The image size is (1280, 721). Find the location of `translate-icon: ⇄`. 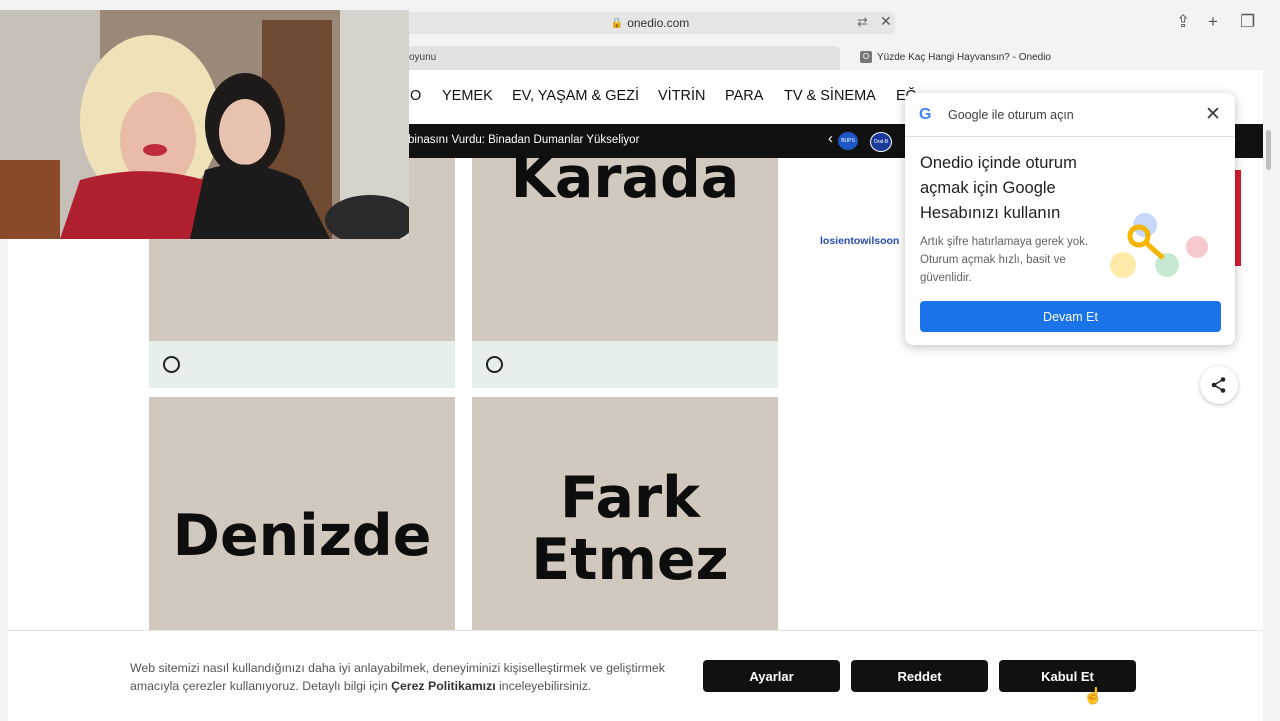

translate-icon: ⇄ is located at coordinates (862, 22).